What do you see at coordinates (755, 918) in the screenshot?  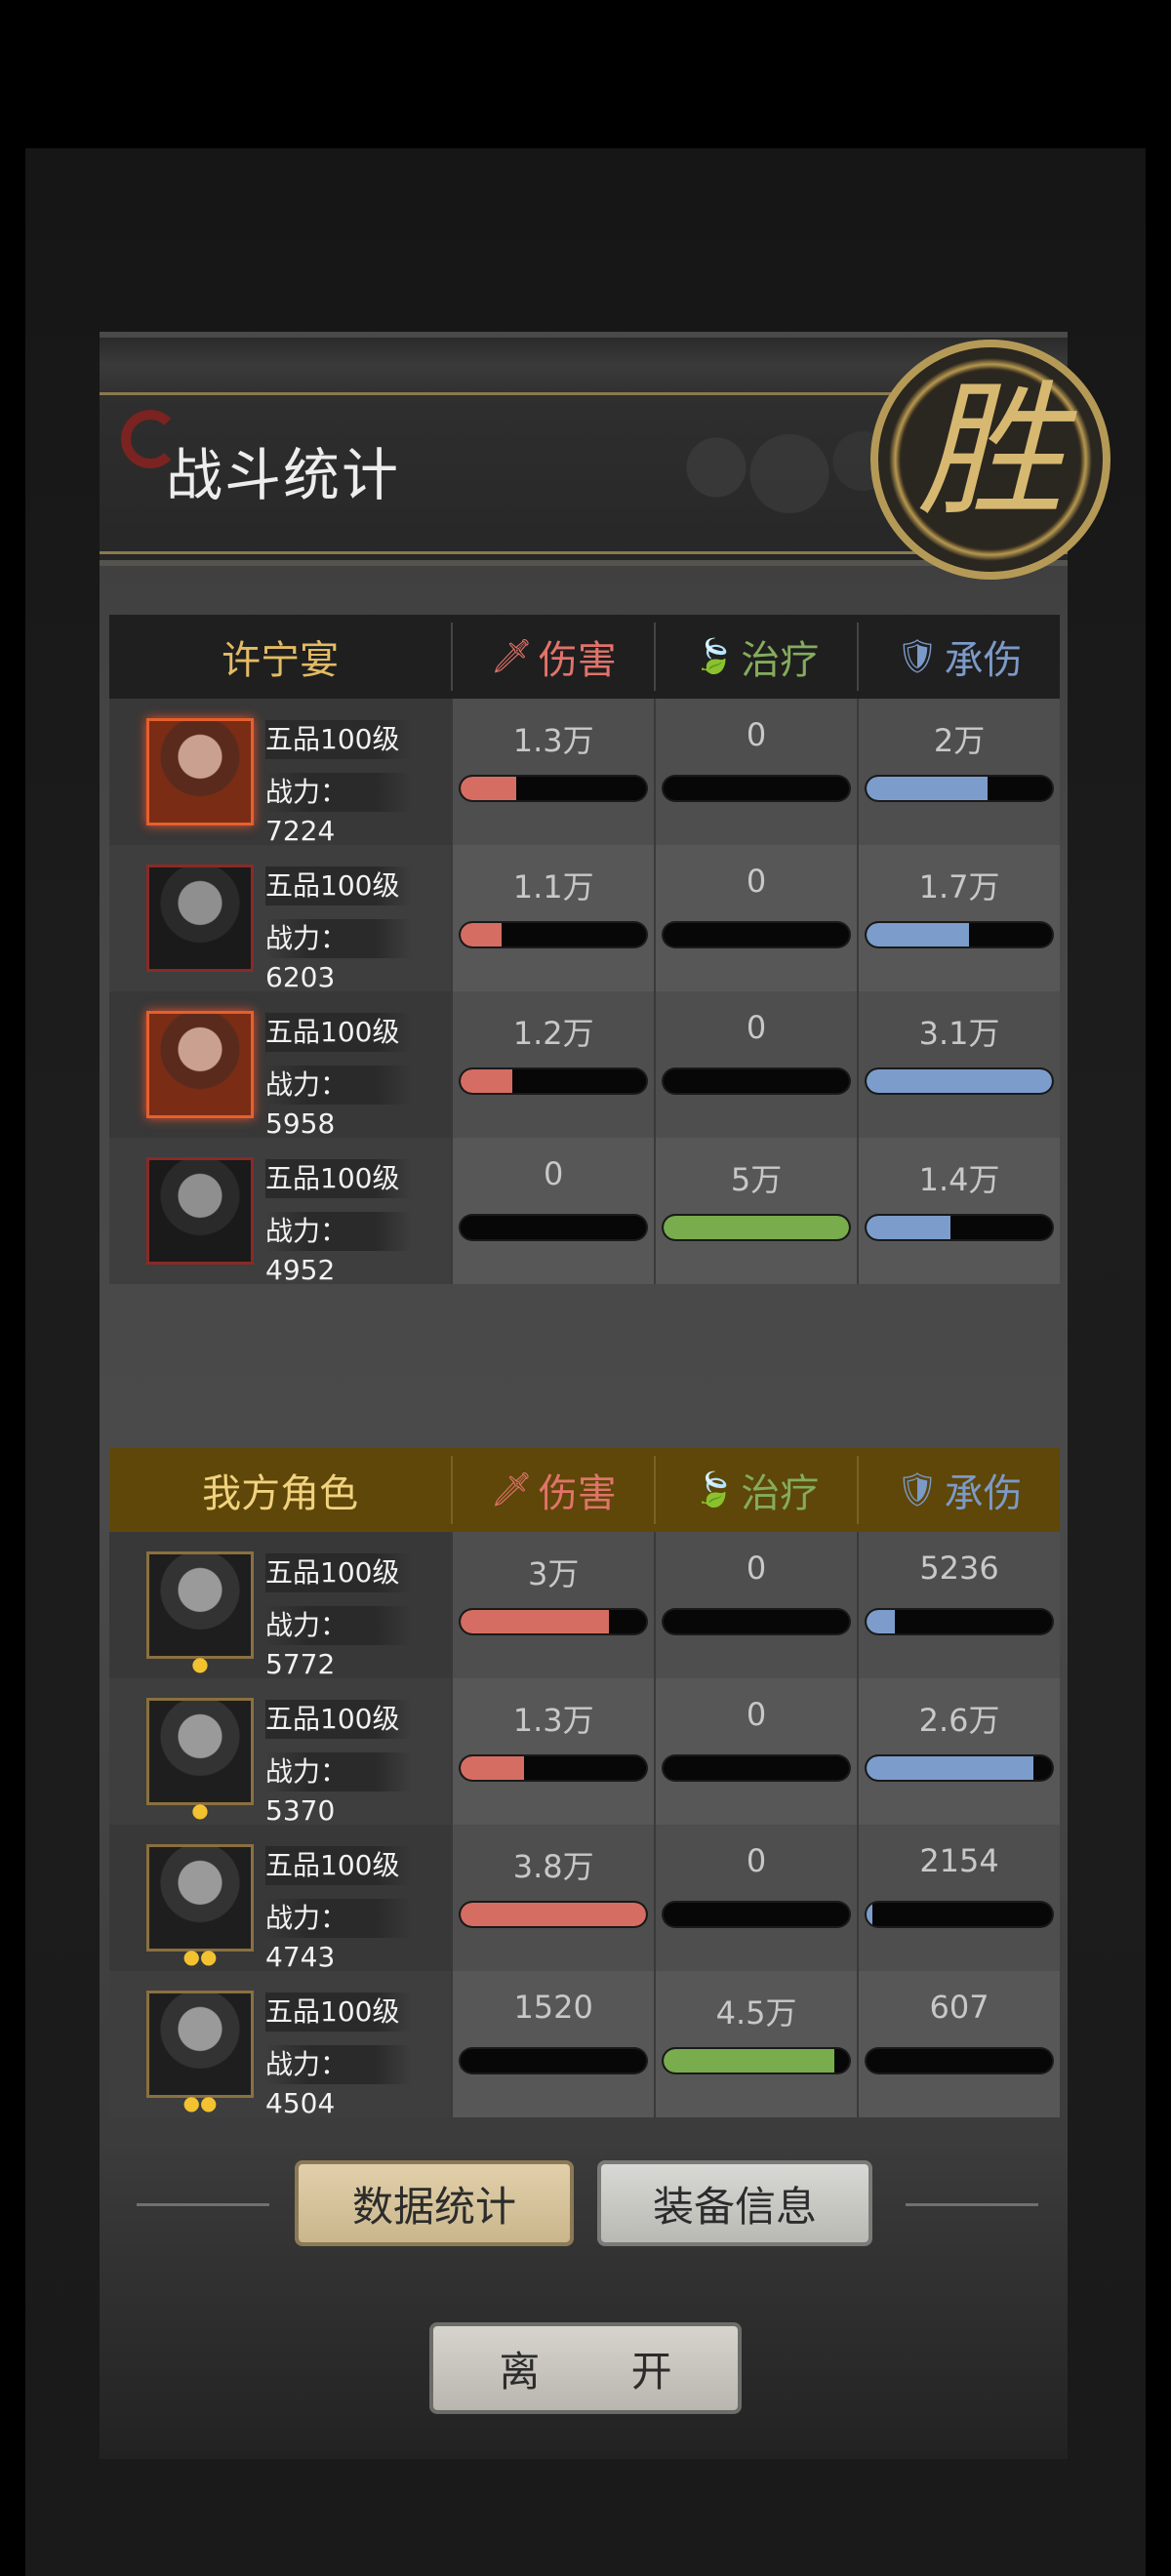 I see `healing-cell: 0` at bounding box center [755, 918].